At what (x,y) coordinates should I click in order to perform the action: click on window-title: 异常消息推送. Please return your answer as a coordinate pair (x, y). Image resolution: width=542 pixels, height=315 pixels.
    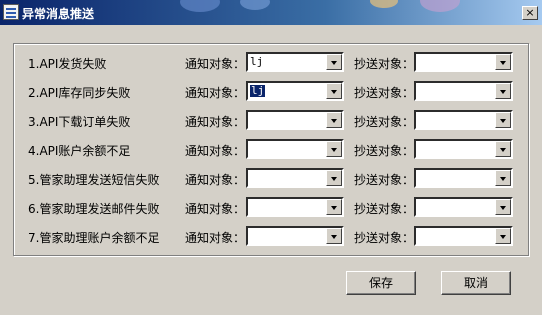
    Looking at the image, I should click on (58, 14).